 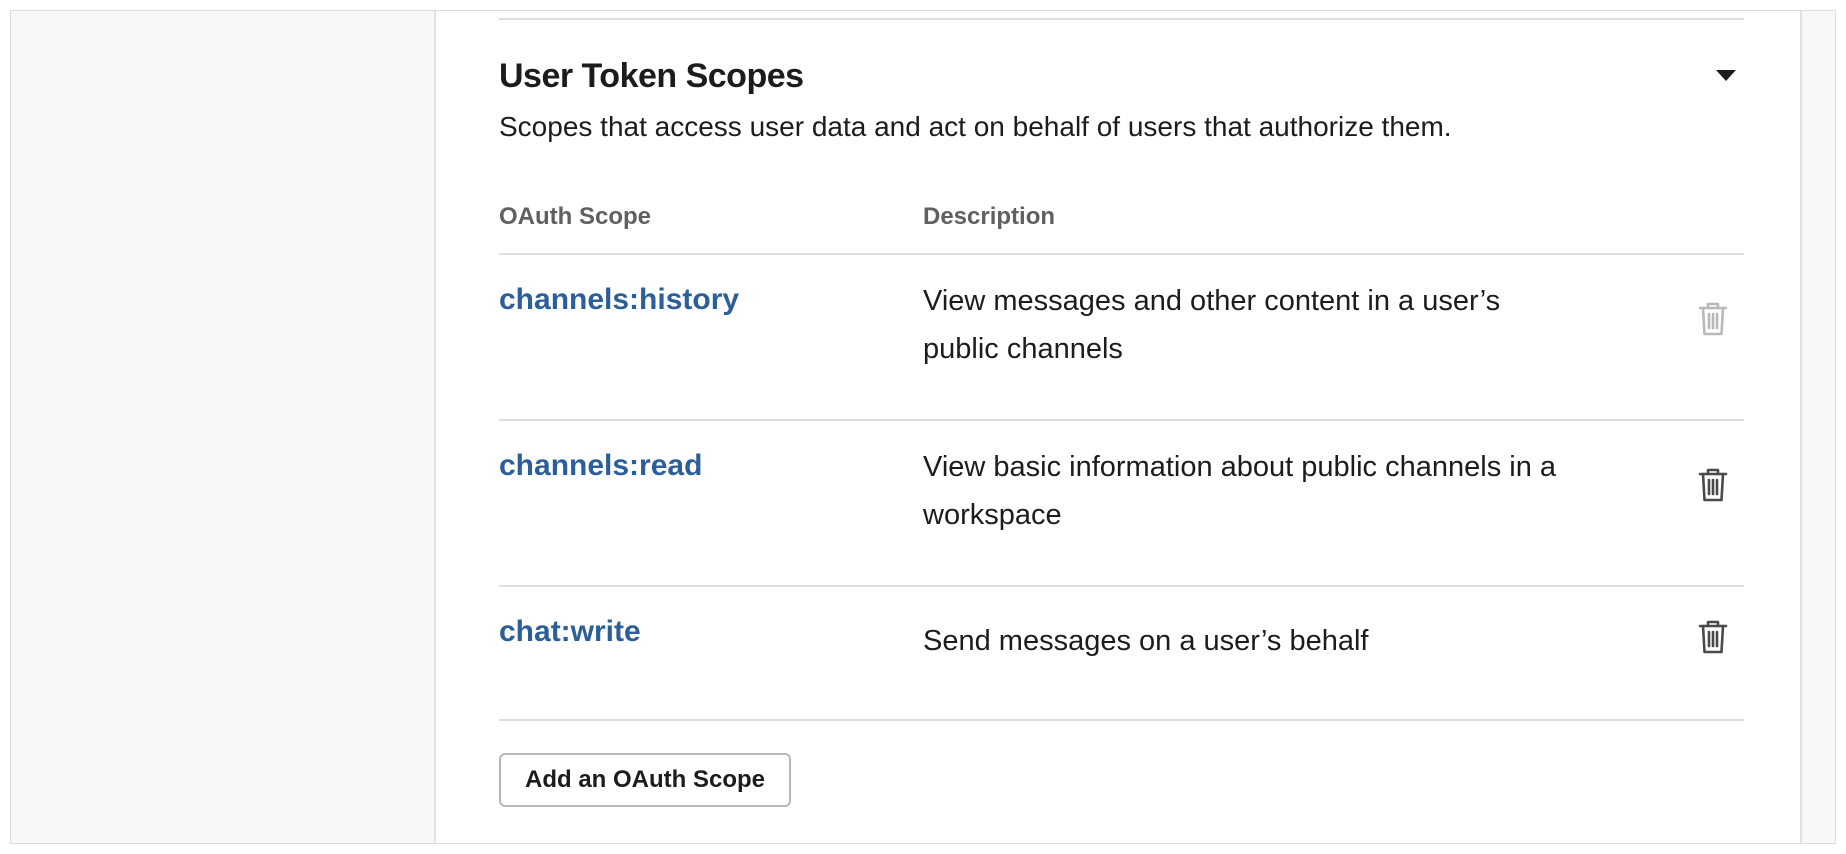 I want to click on scope-description: Send messages on a user’s behalf, so click(x=1146, y=641).